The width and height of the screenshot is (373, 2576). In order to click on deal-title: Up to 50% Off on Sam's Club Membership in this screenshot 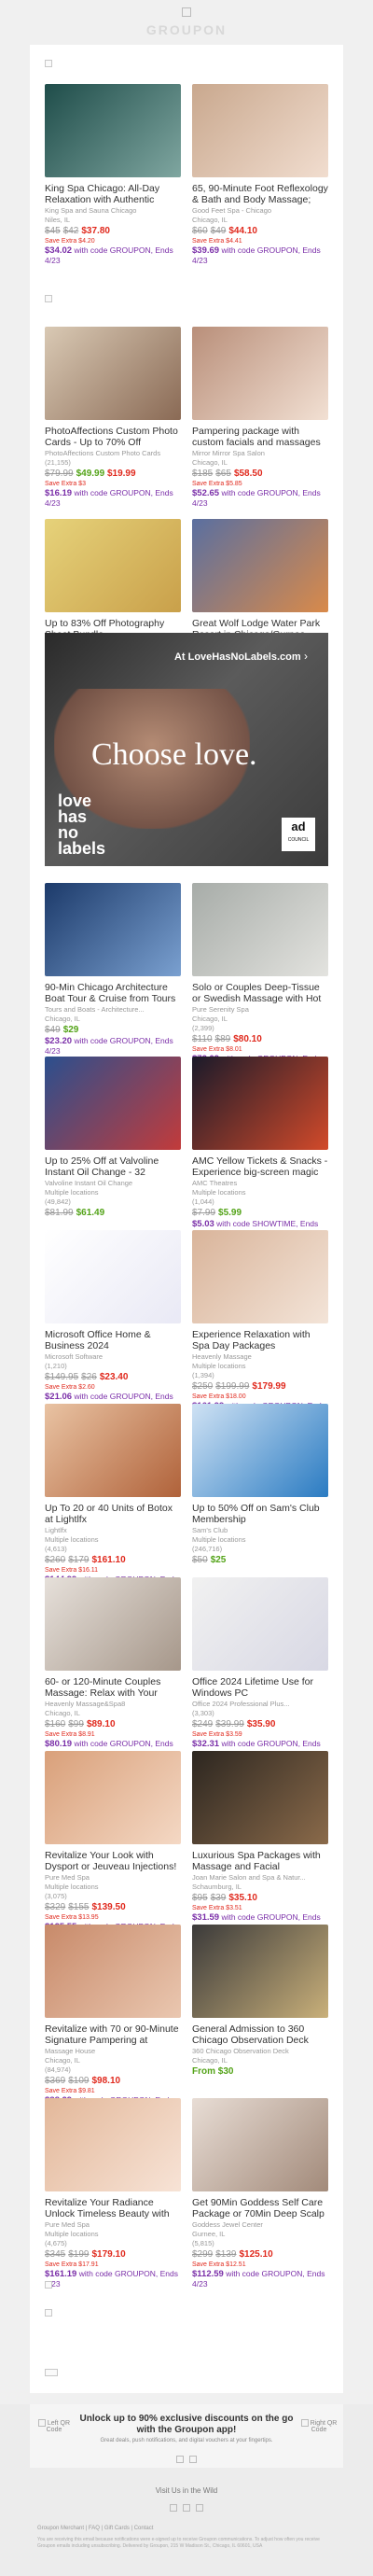, I will do `click(260, 1514)`.